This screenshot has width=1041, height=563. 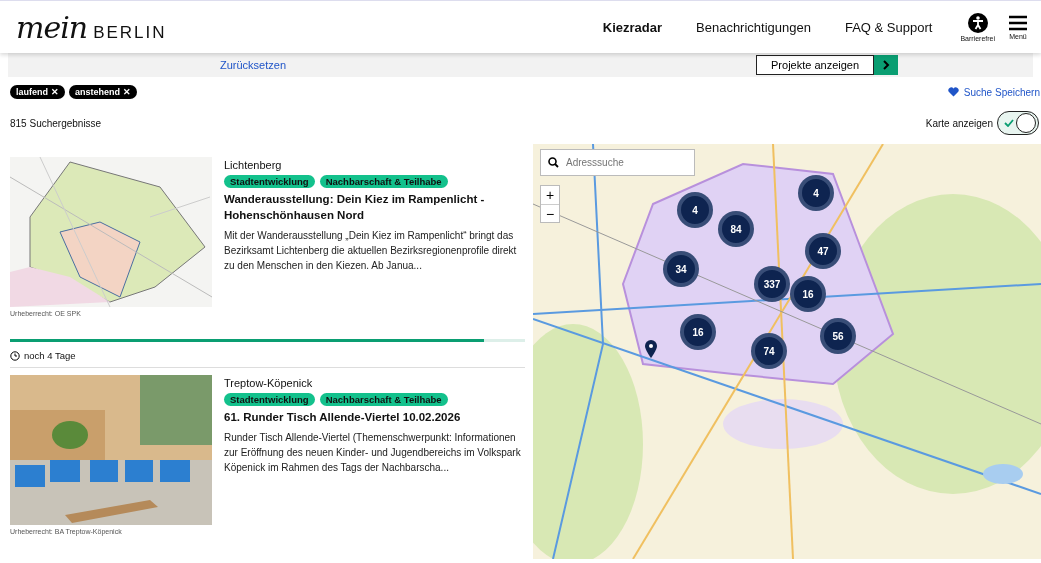 I want to click on filter-chip: anstehend ✕, so click(x=103, y=92).